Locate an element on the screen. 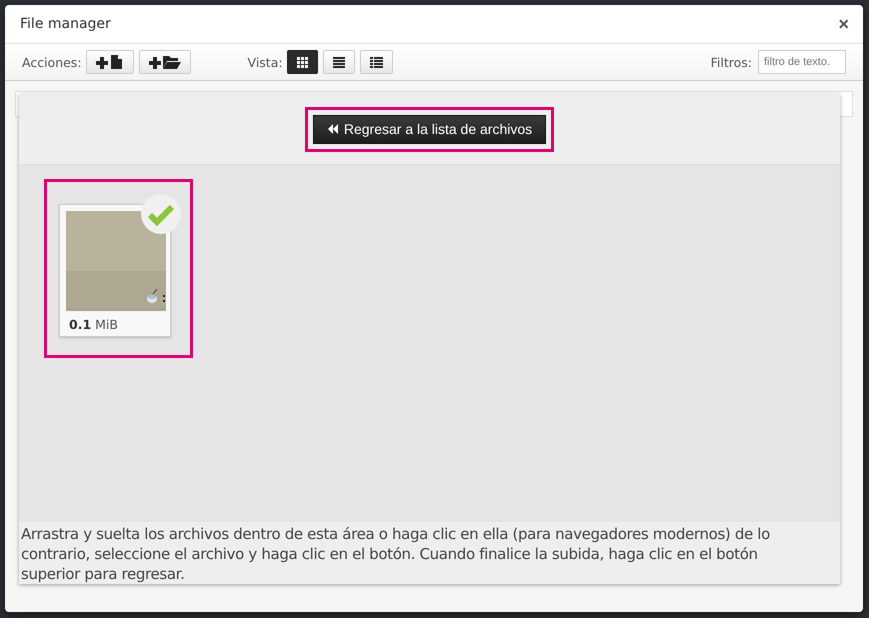 Image resolution: width=869 pixels, height=618 pixels. view-button is located at coordinates (302, 62).